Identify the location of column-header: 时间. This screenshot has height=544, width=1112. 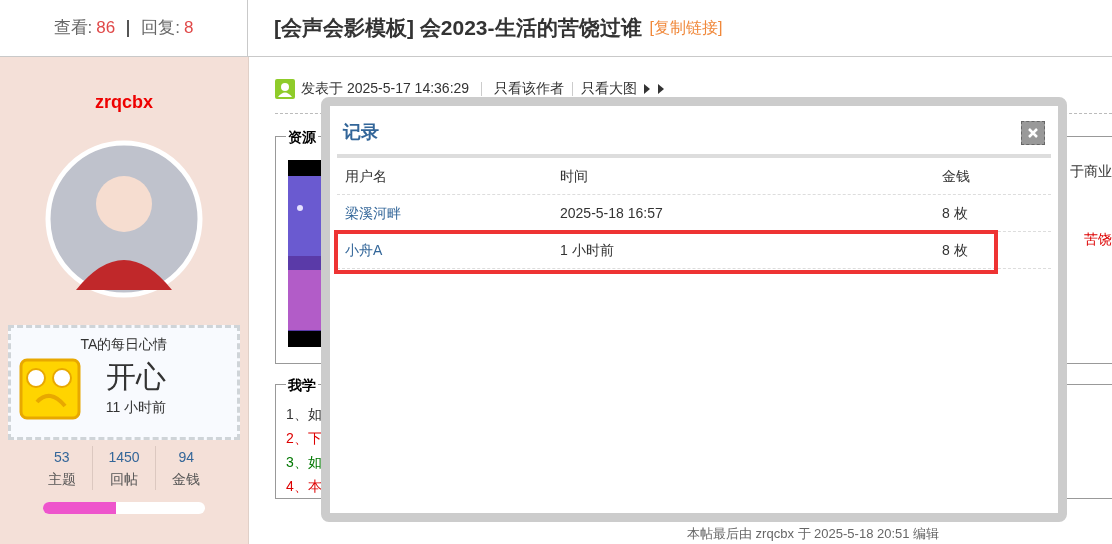
(574, 176).